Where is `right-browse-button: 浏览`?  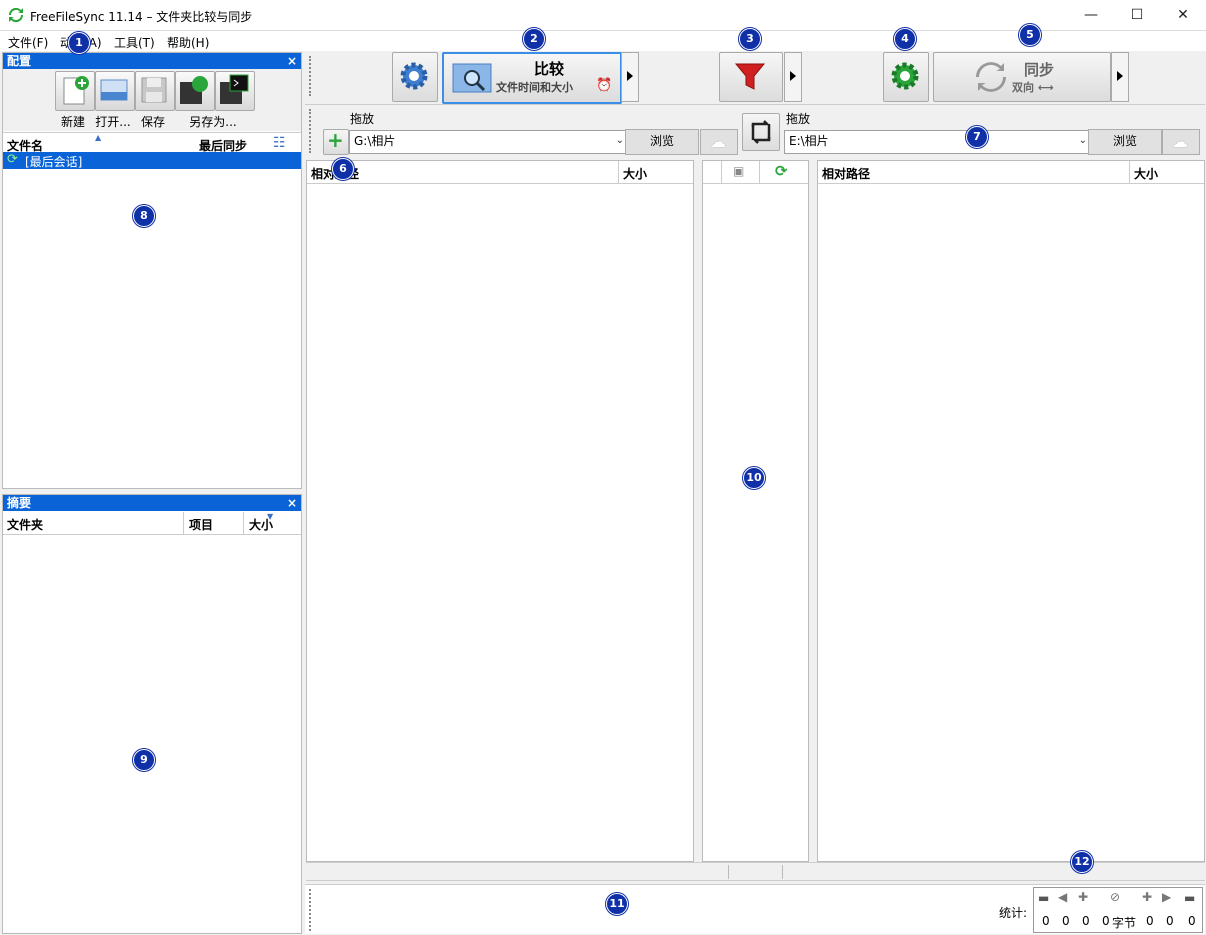
right-browse-button: 浏览 is located at coordinates (1125, 142).